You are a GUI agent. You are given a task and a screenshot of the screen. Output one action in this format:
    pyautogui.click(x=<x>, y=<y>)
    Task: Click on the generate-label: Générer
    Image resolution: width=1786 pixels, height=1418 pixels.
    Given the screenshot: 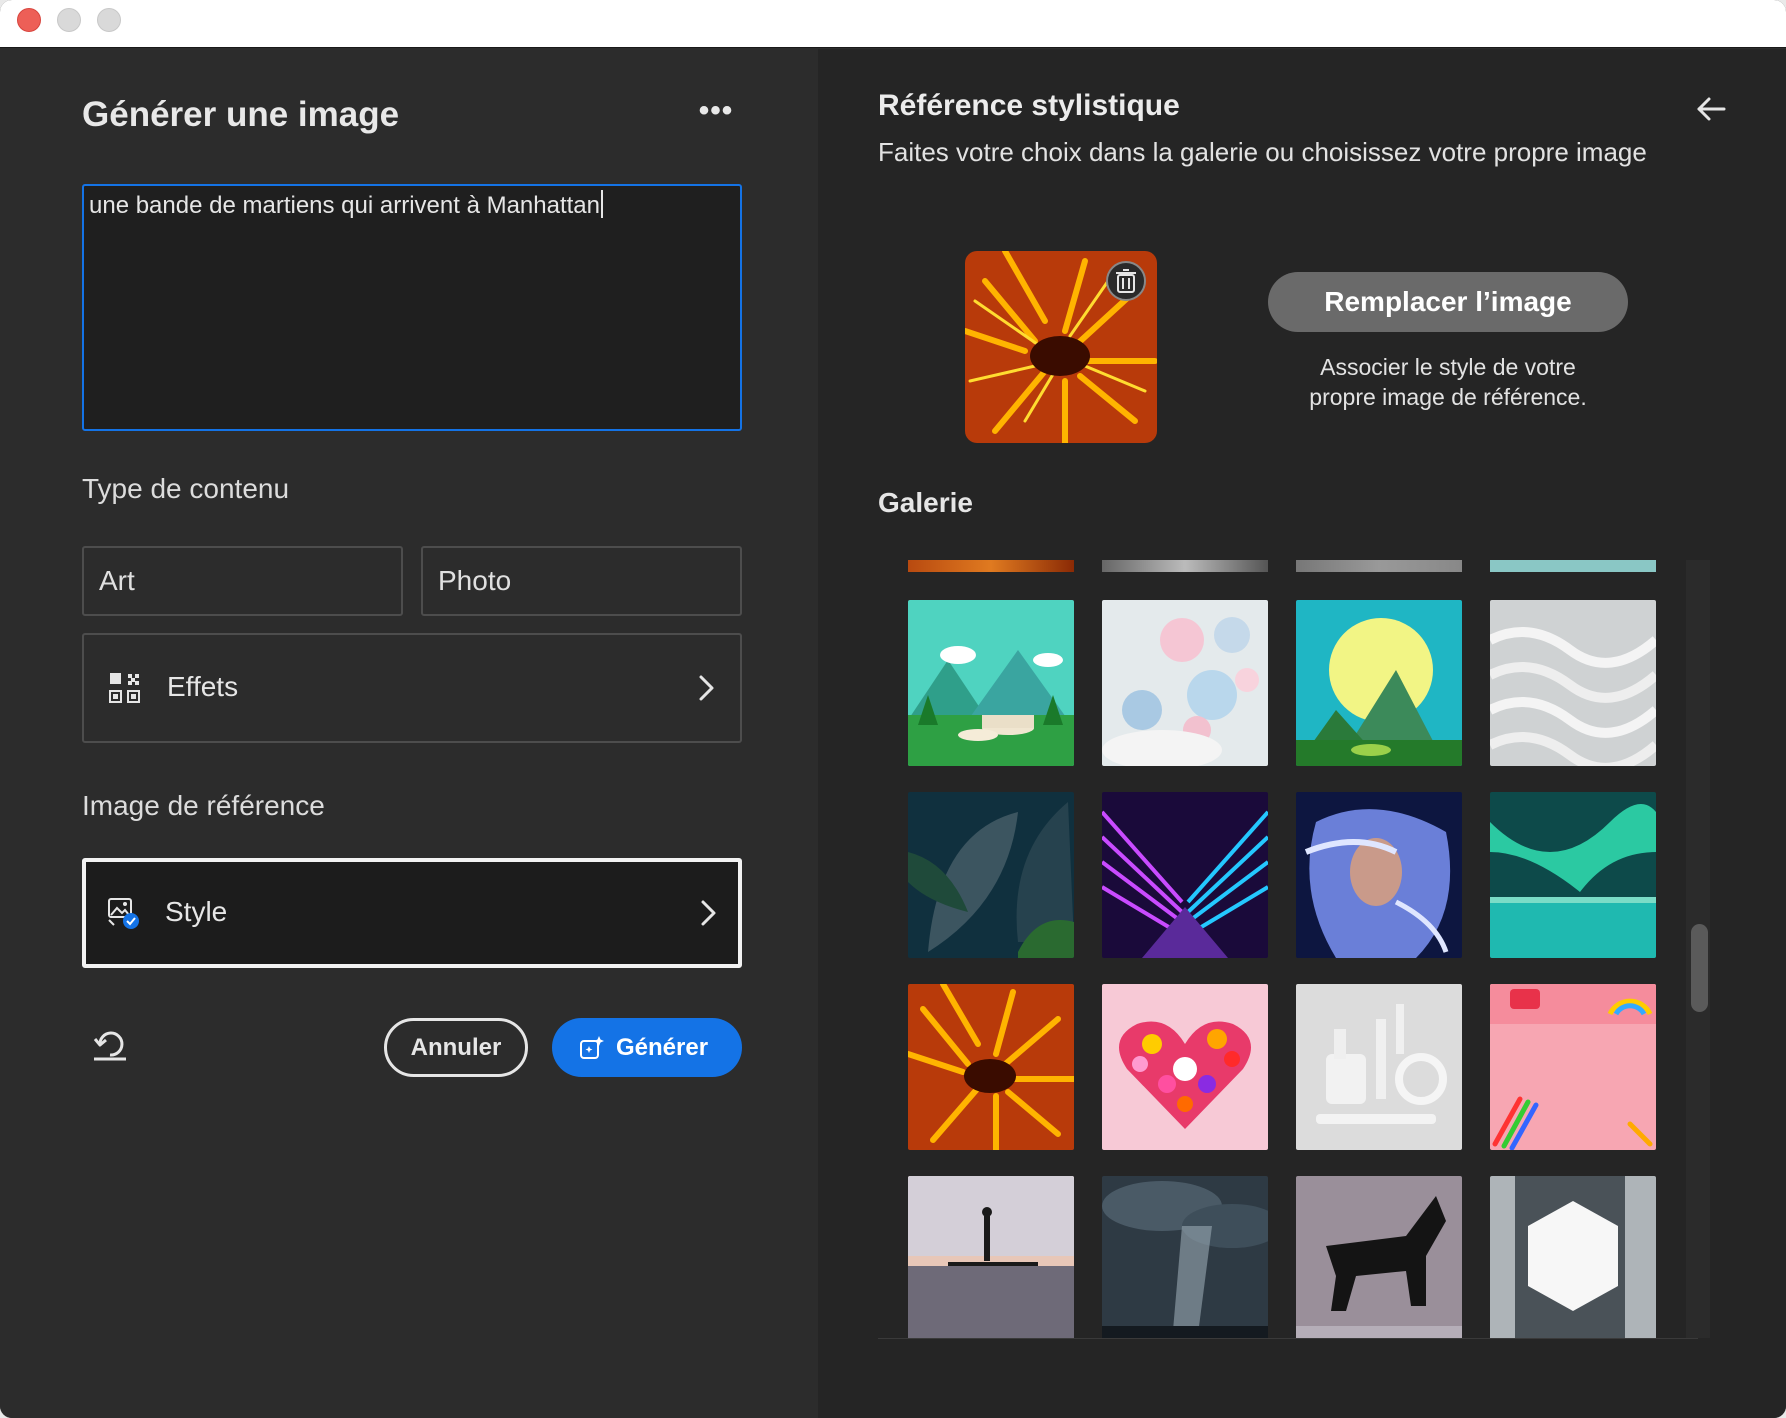 What is the action you would take?
    pyautogui.click(x=662, y=1047)
    